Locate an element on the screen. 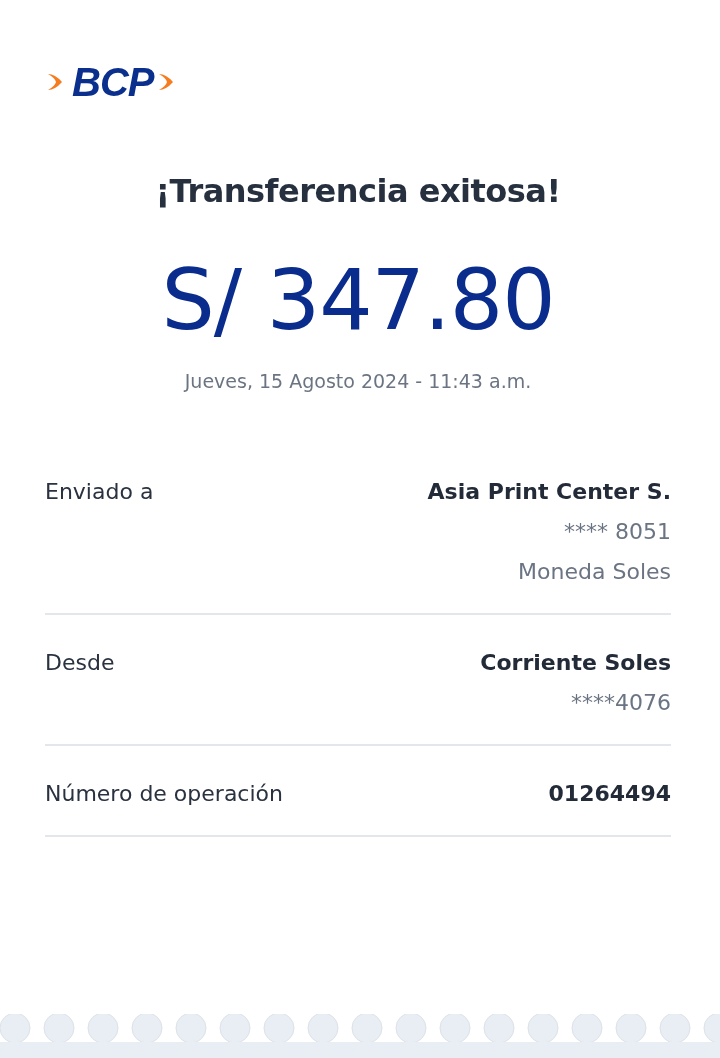 The width and height of the screenshot is (720, 1058). detail-value: ****4076 is located at coordinates (621, 703).